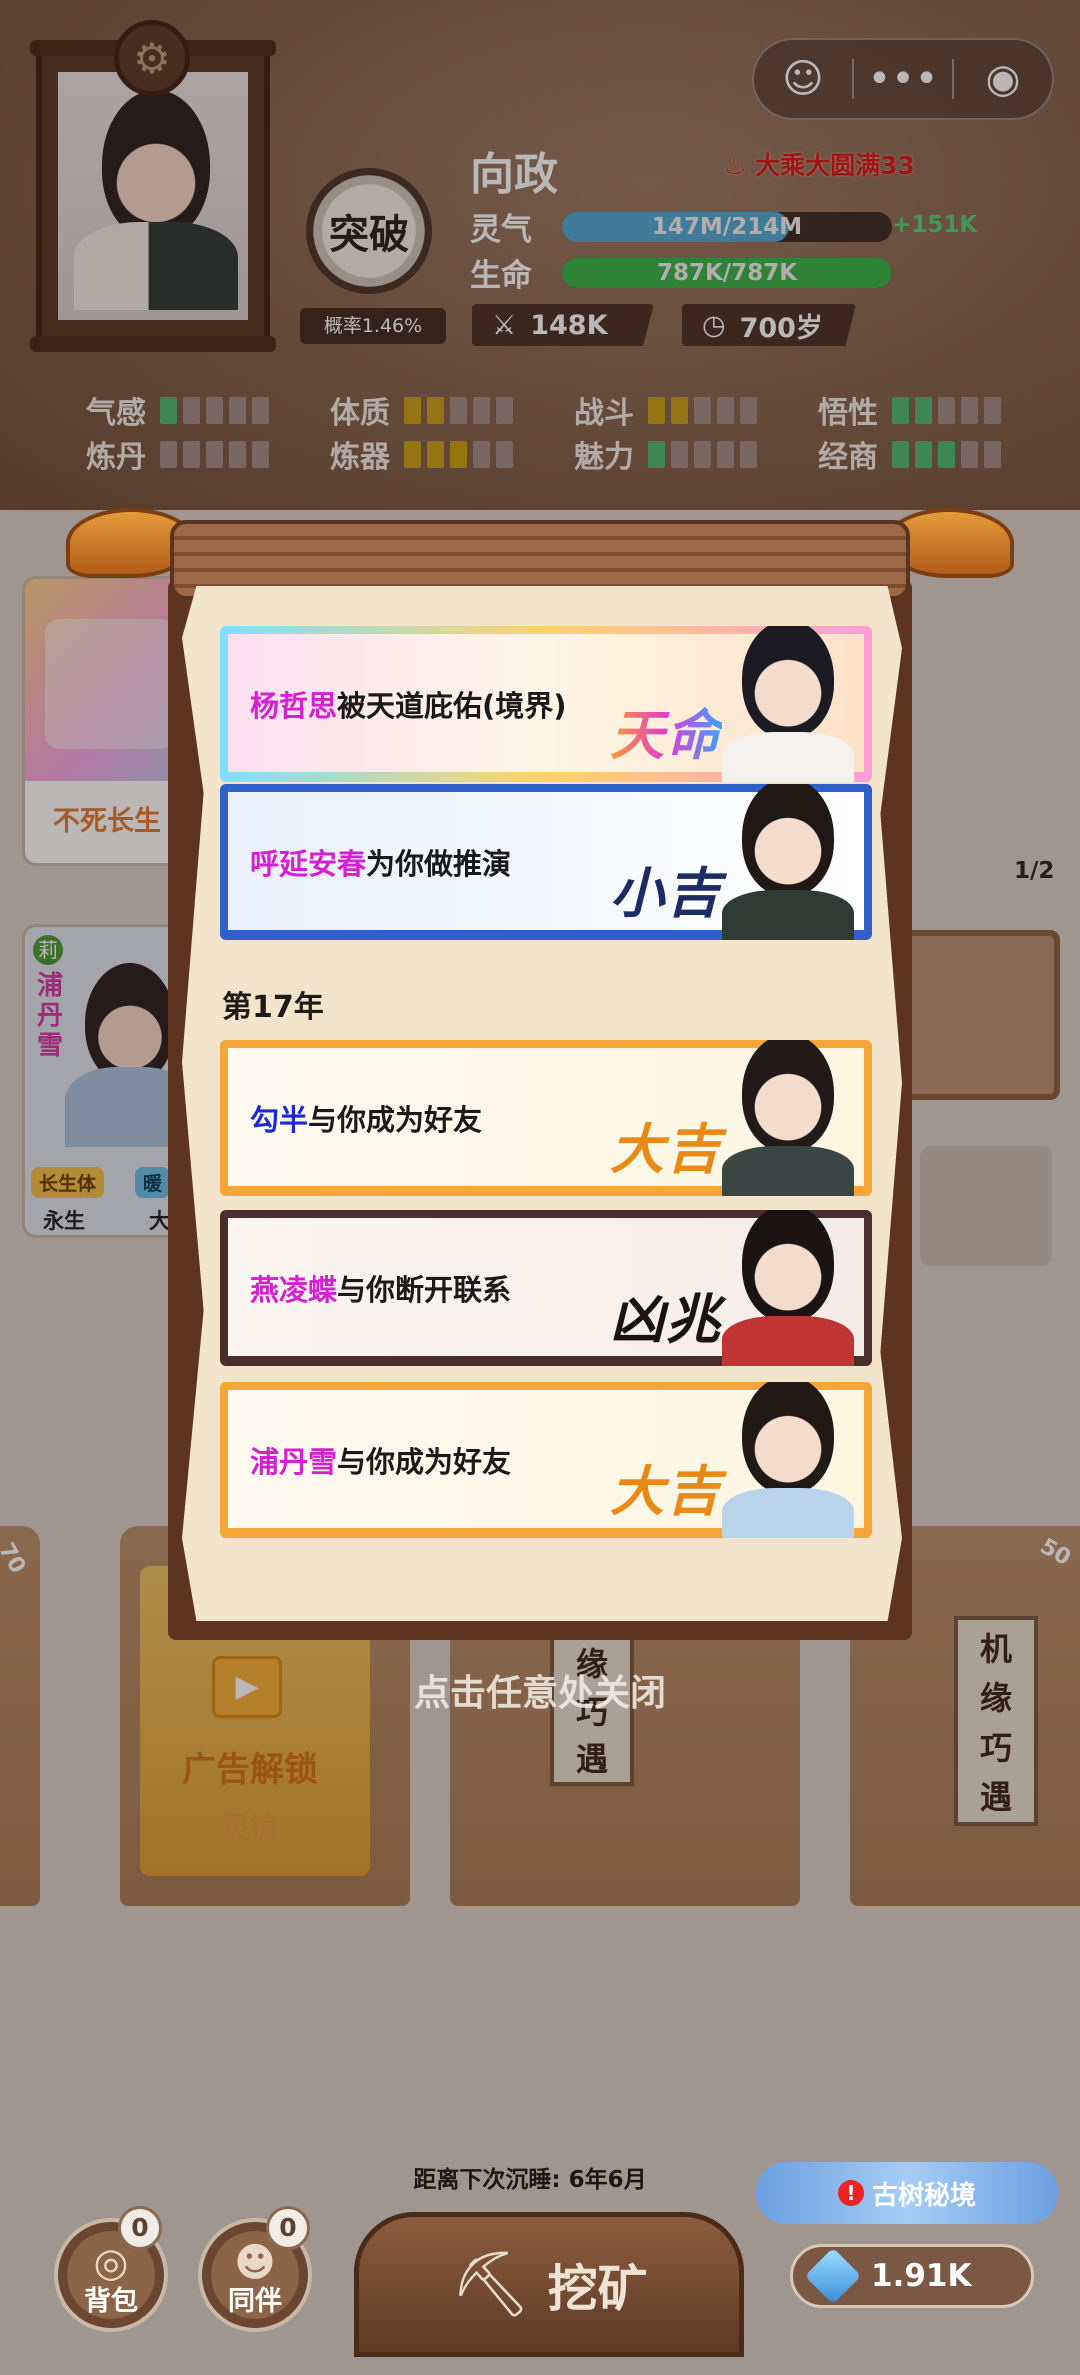 This screenshot has width=1080, height=2375. Describe the element at coordinates (597, 2288) in the screenshot. I see `mine-label: 挖矿` at that location.